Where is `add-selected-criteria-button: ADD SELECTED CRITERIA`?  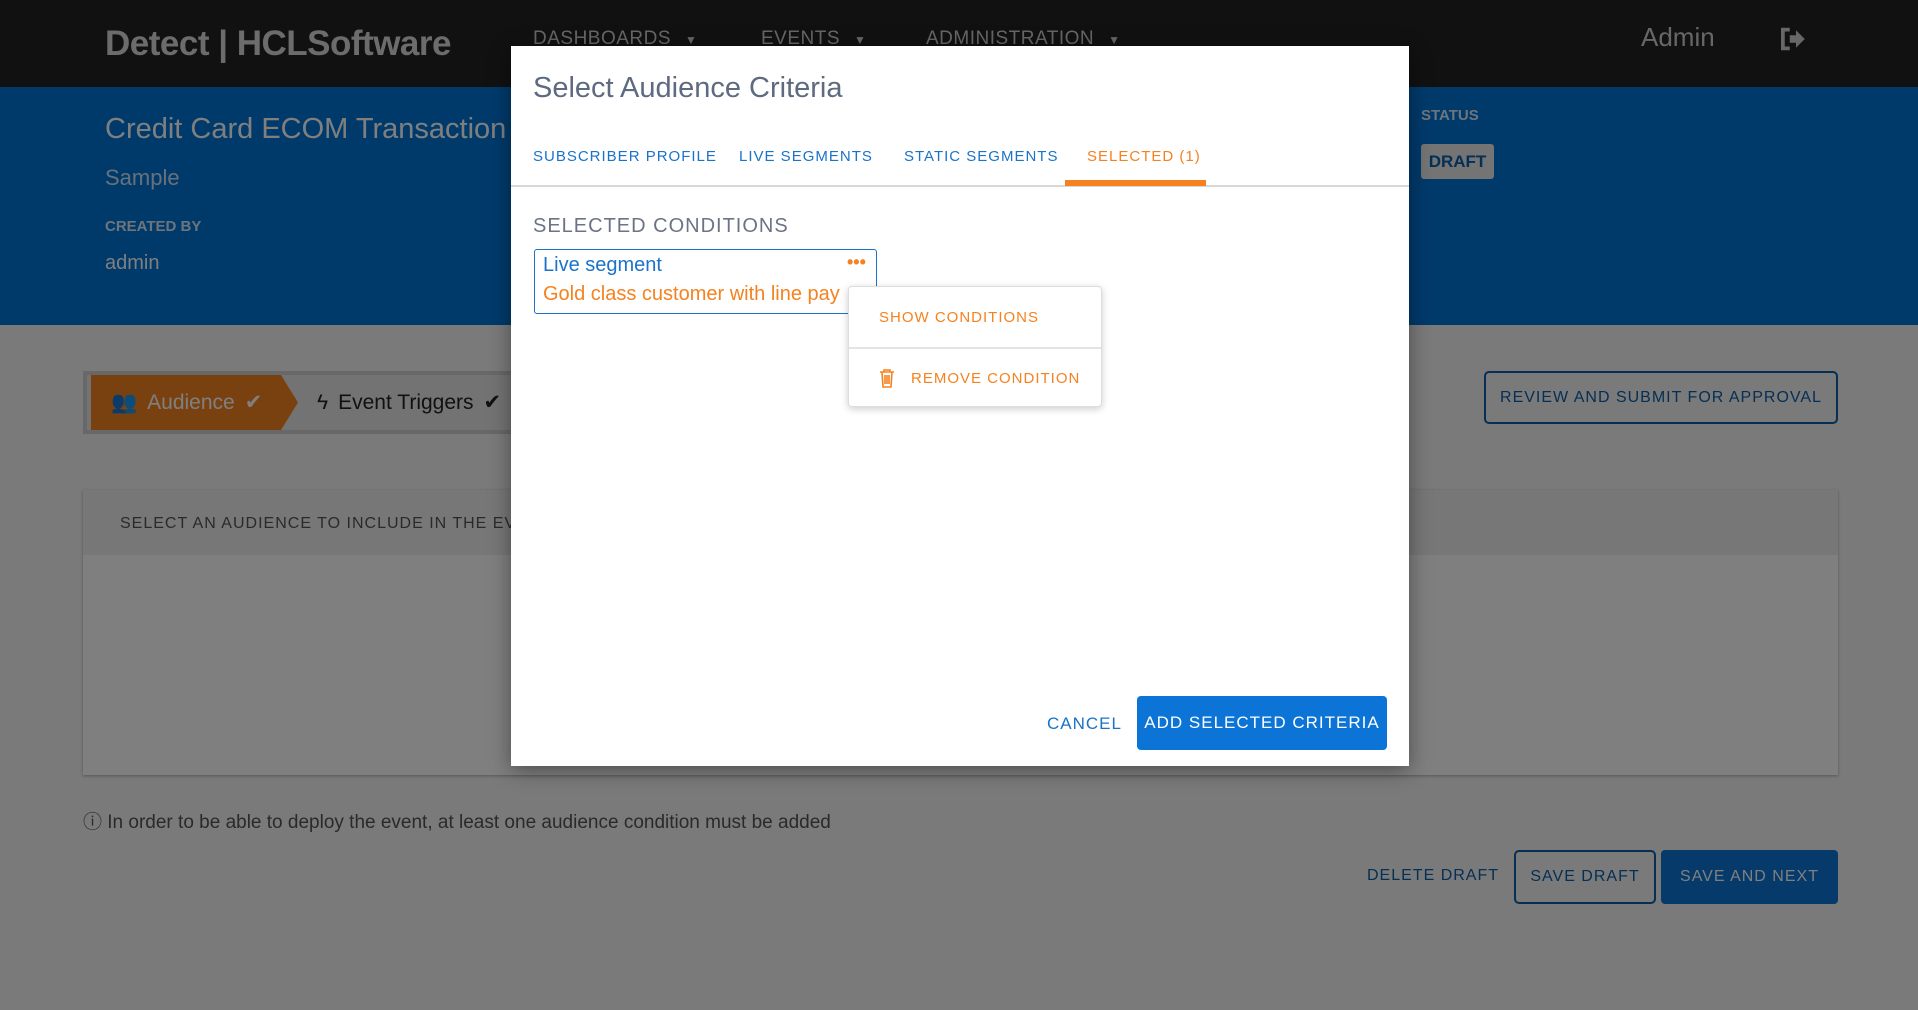 add-selected-criteria-button: ADD SELECTED CRITERIA is located at coordinates (1262, 723).